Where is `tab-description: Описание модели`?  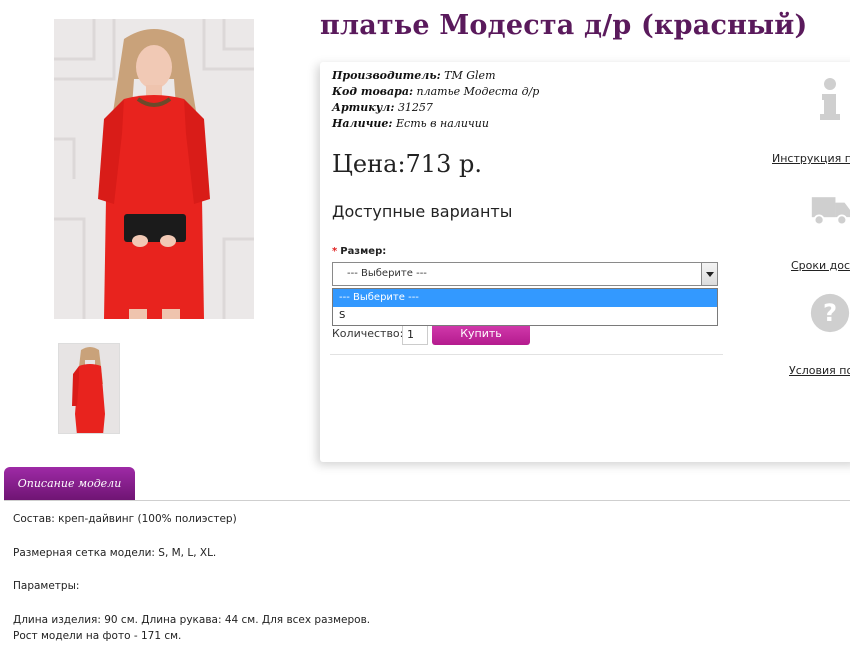
tab-description: Описание модели is located at coordinates (69, 484).